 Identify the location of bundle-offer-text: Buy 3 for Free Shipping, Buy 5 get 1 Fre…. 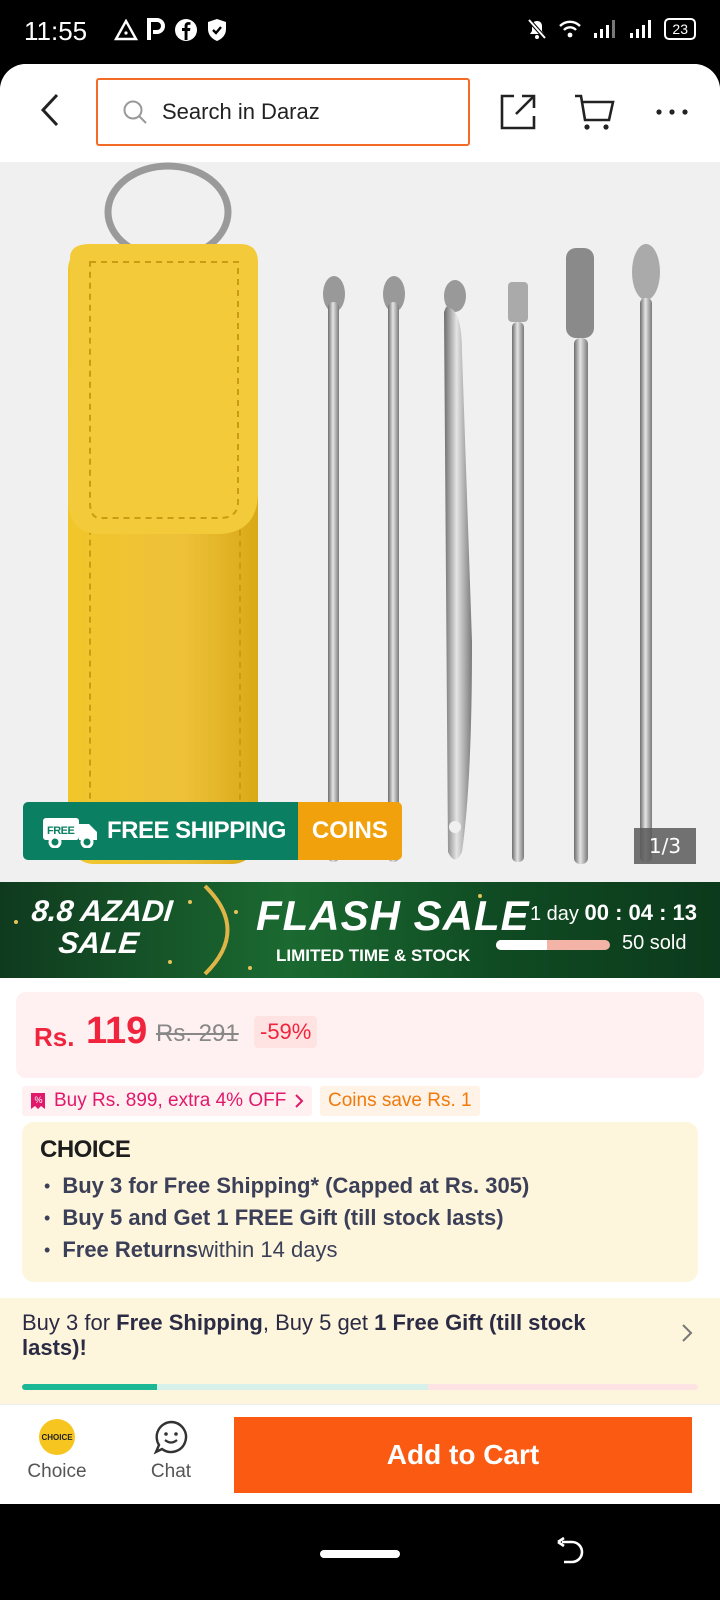
(304, 1335).